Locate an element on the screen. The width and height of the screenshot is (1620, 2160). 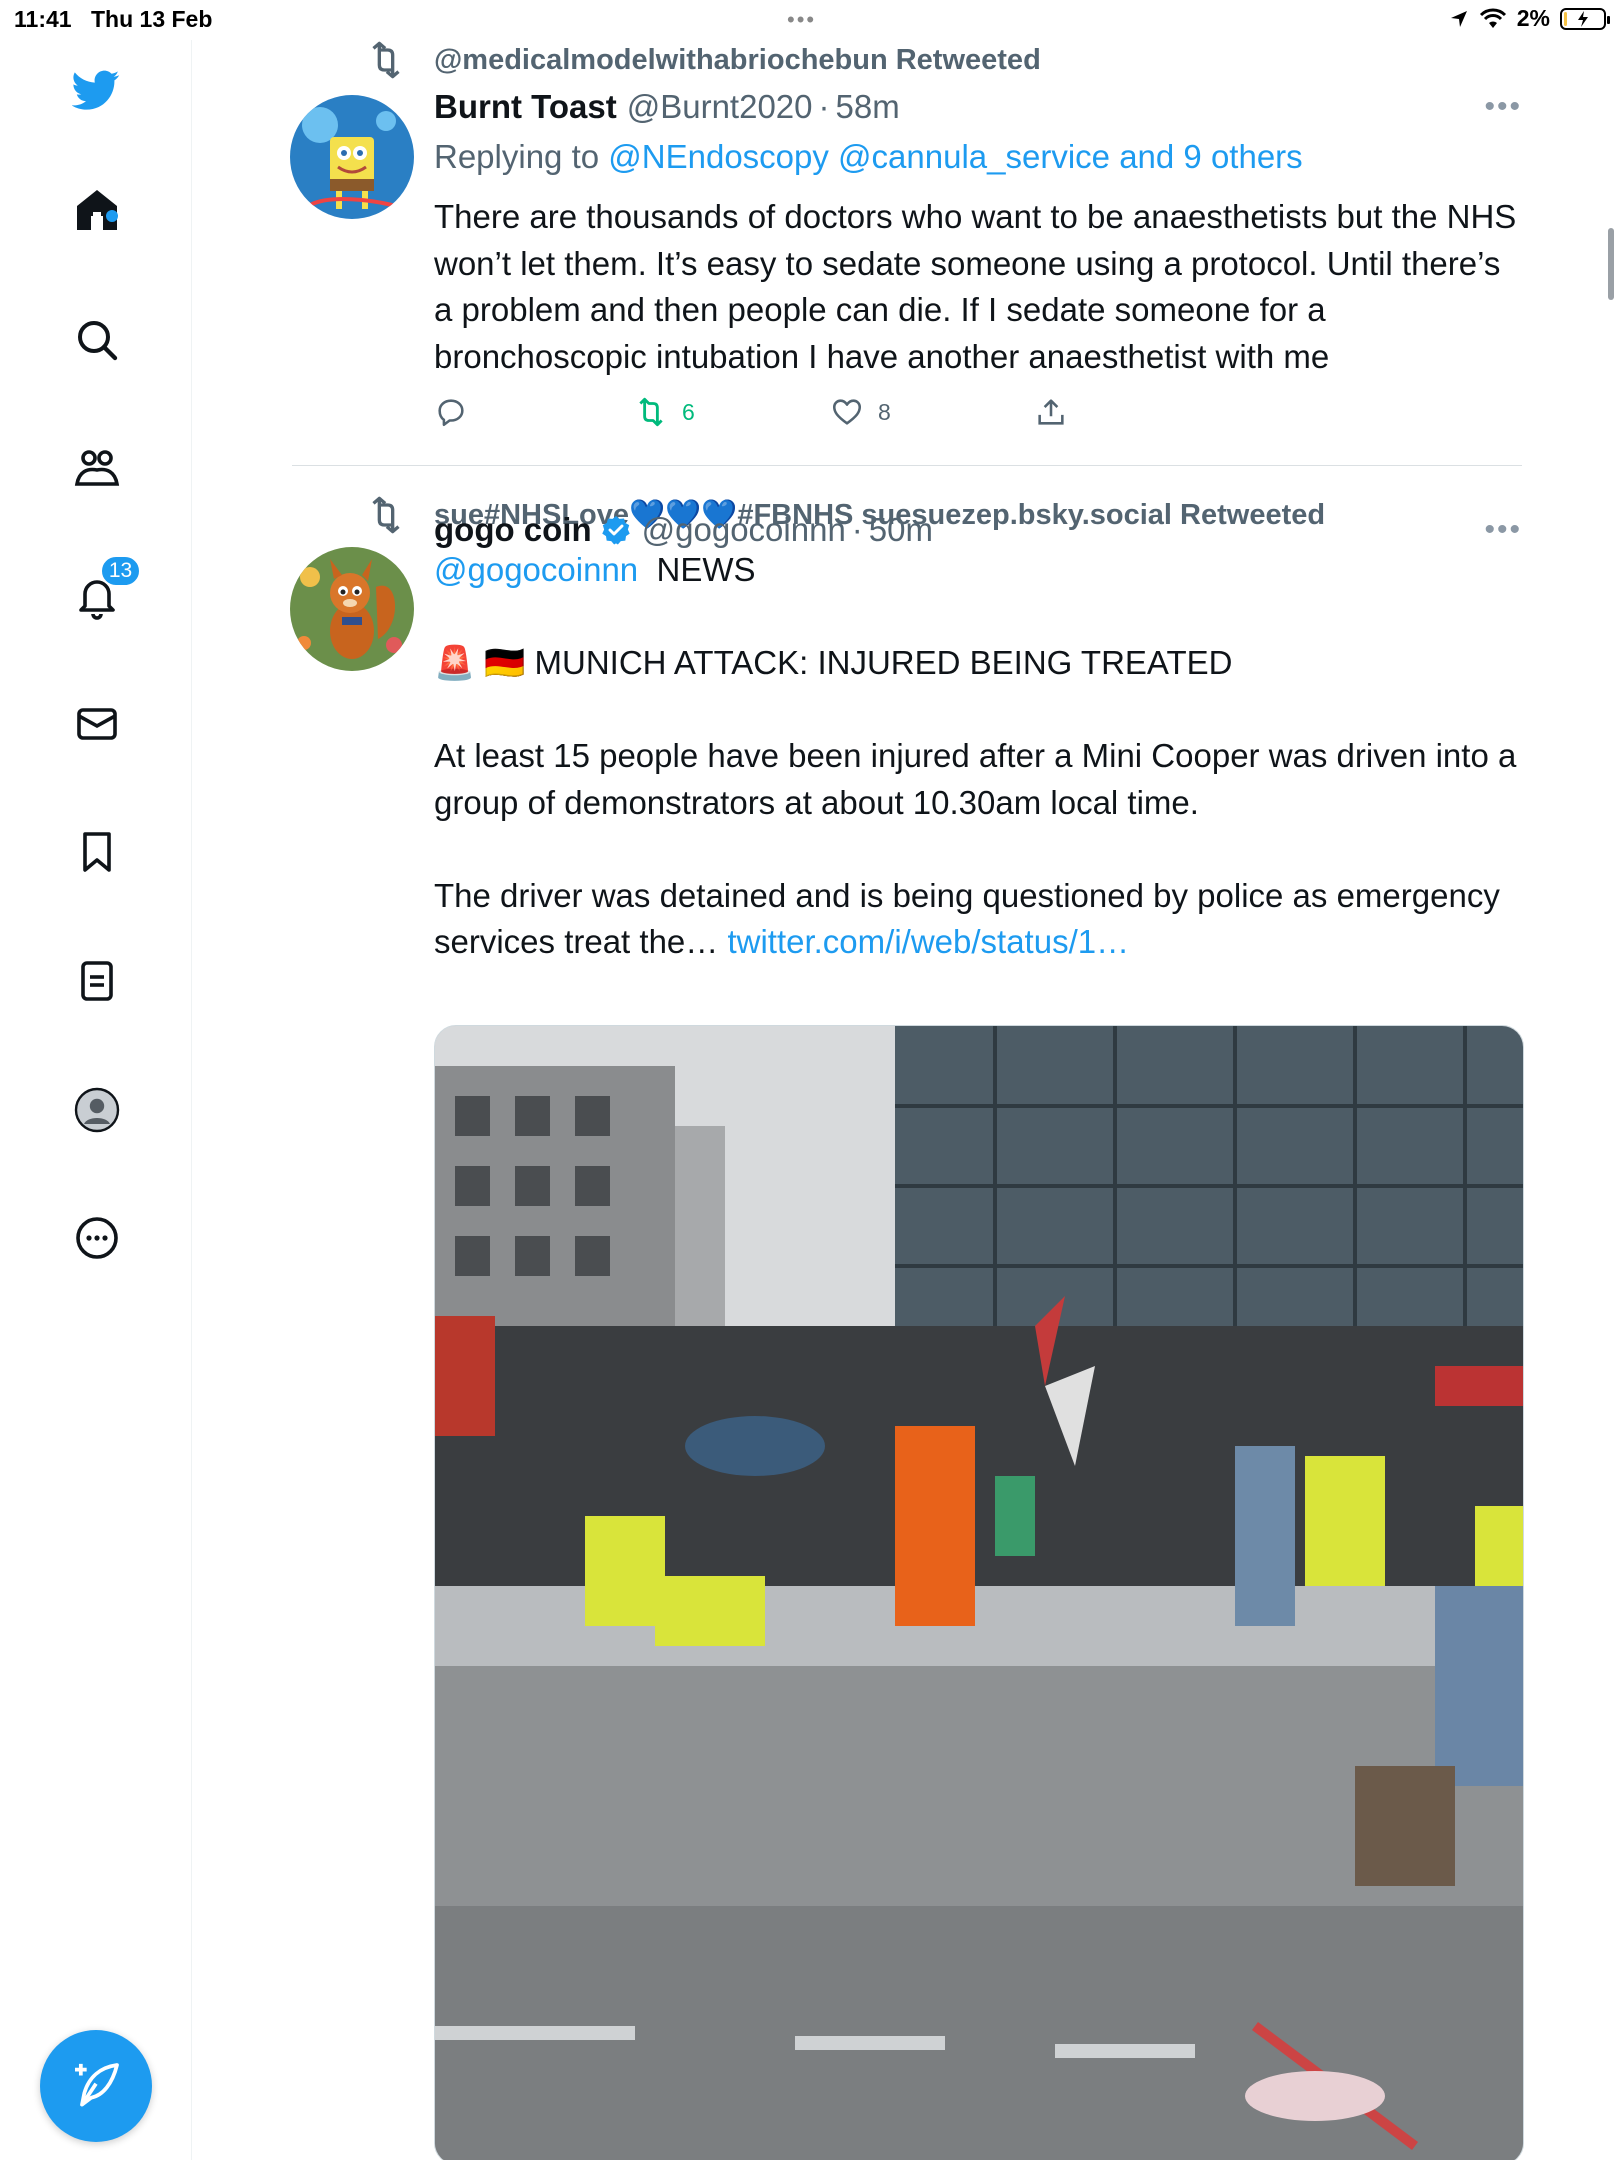
tweet-divider is located at coordinates (907, 465).